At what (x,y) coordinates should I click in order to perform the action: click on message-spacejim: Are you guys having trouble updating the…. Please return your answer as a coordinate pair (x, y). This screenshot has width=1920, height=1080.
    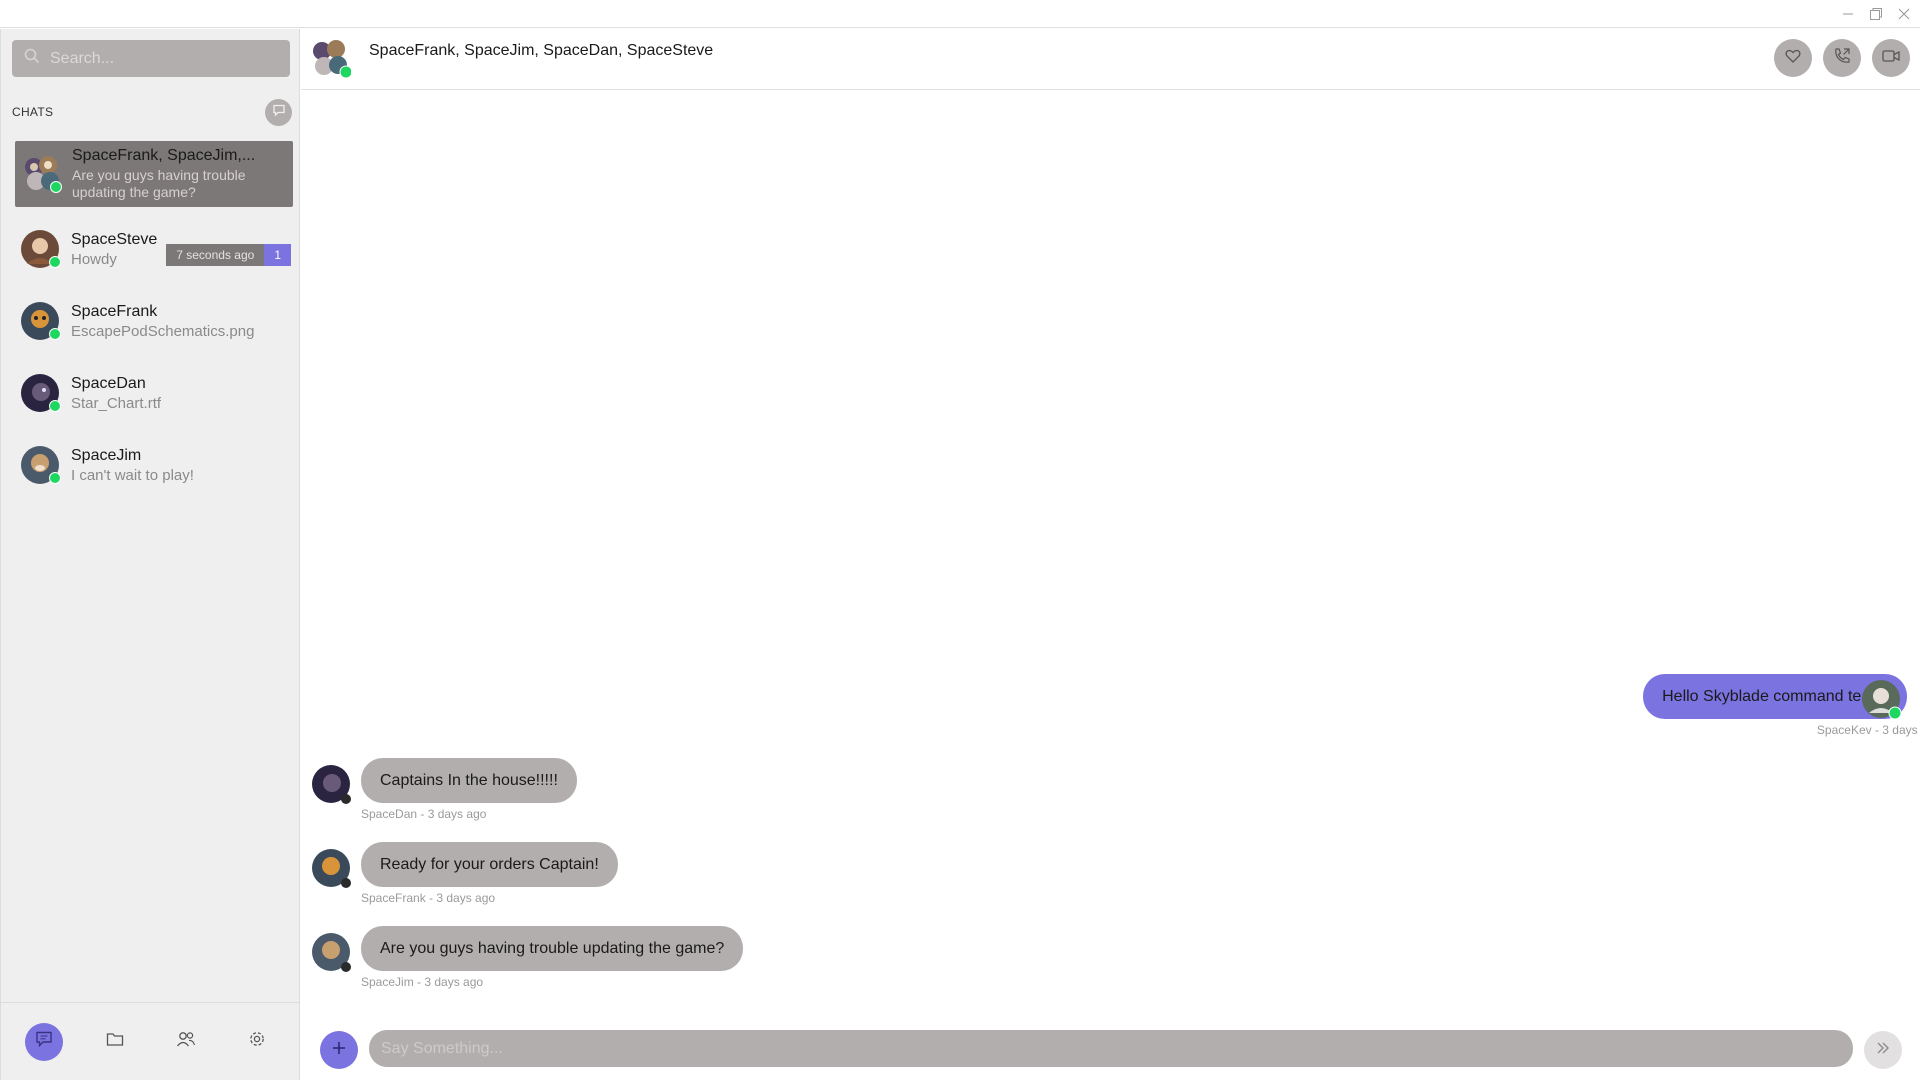
    Looking at the image, I should click on (552, 957).